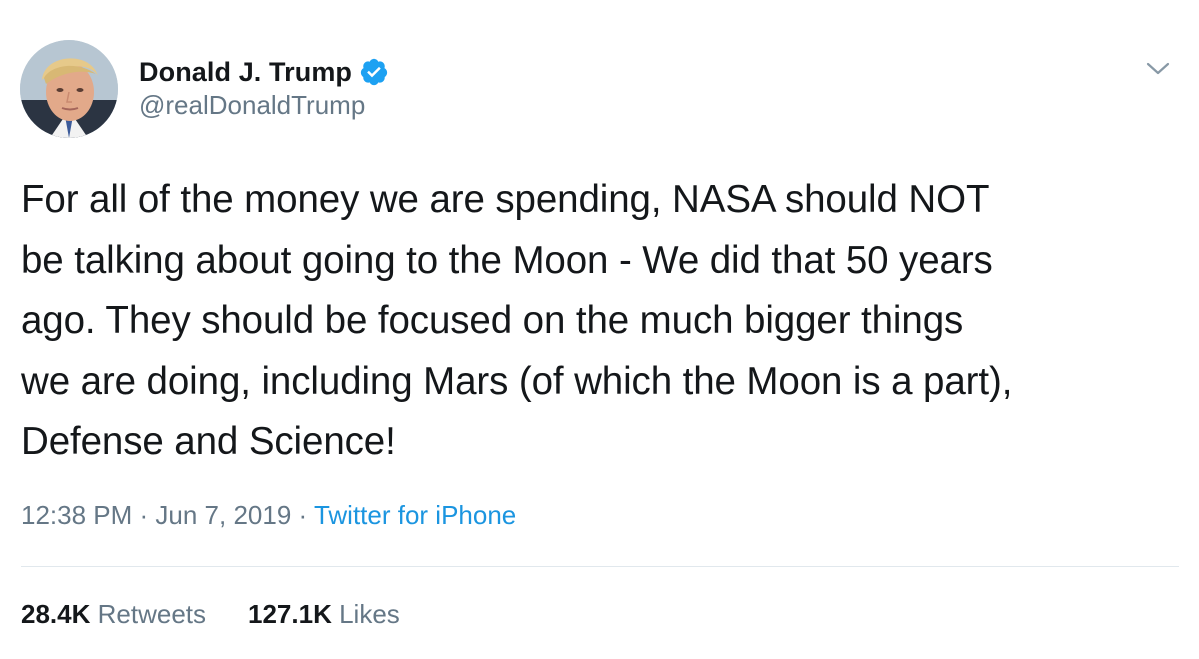  What do you see at coordinates (1158, 69) in the screenshot?
I see `chevron-down-icon` at bounding box center [1158, 69].